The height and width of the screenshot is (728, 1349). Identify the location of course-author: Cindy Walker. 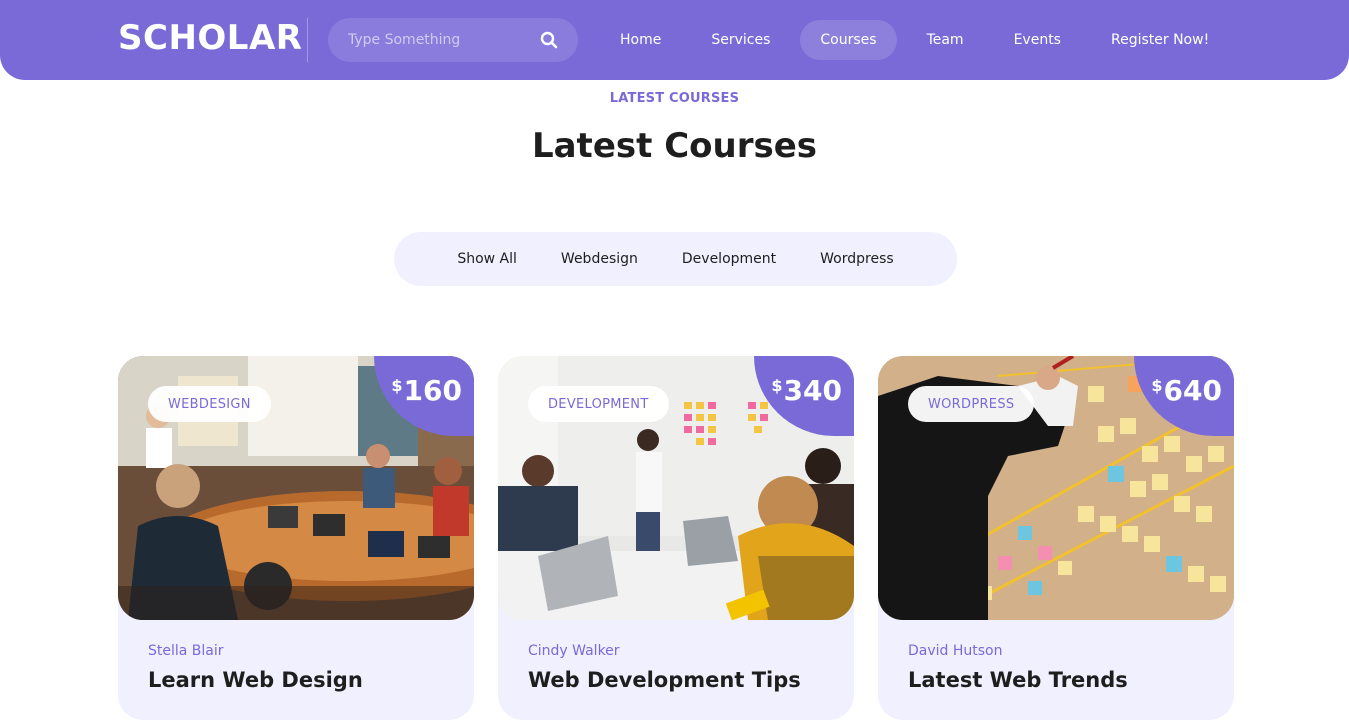
(574, 651).